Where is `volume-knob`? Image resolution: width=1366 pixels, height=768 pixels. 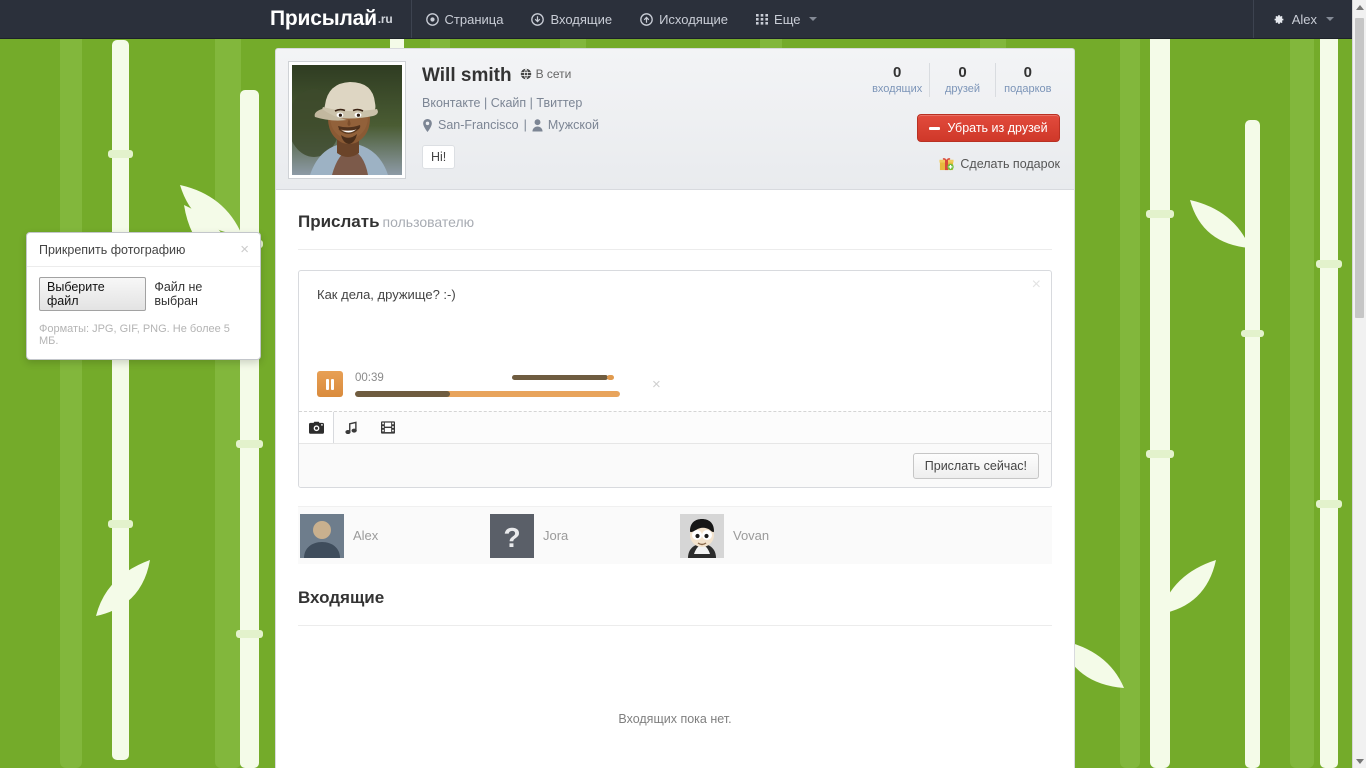 volume-knob is located at coordinates (610, 377).